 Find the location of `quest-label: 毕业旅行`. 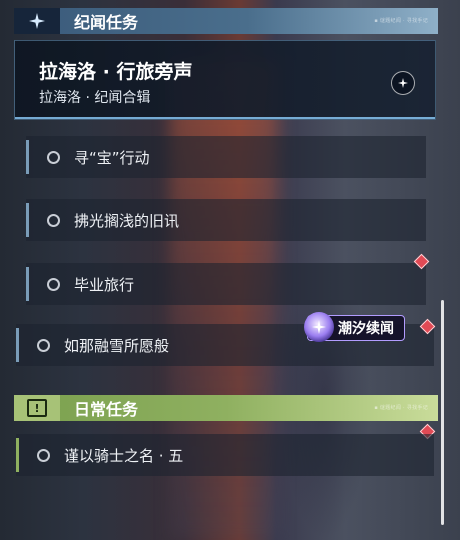

quest-label: 毕业旅行 is located at coordinates (104, 284).